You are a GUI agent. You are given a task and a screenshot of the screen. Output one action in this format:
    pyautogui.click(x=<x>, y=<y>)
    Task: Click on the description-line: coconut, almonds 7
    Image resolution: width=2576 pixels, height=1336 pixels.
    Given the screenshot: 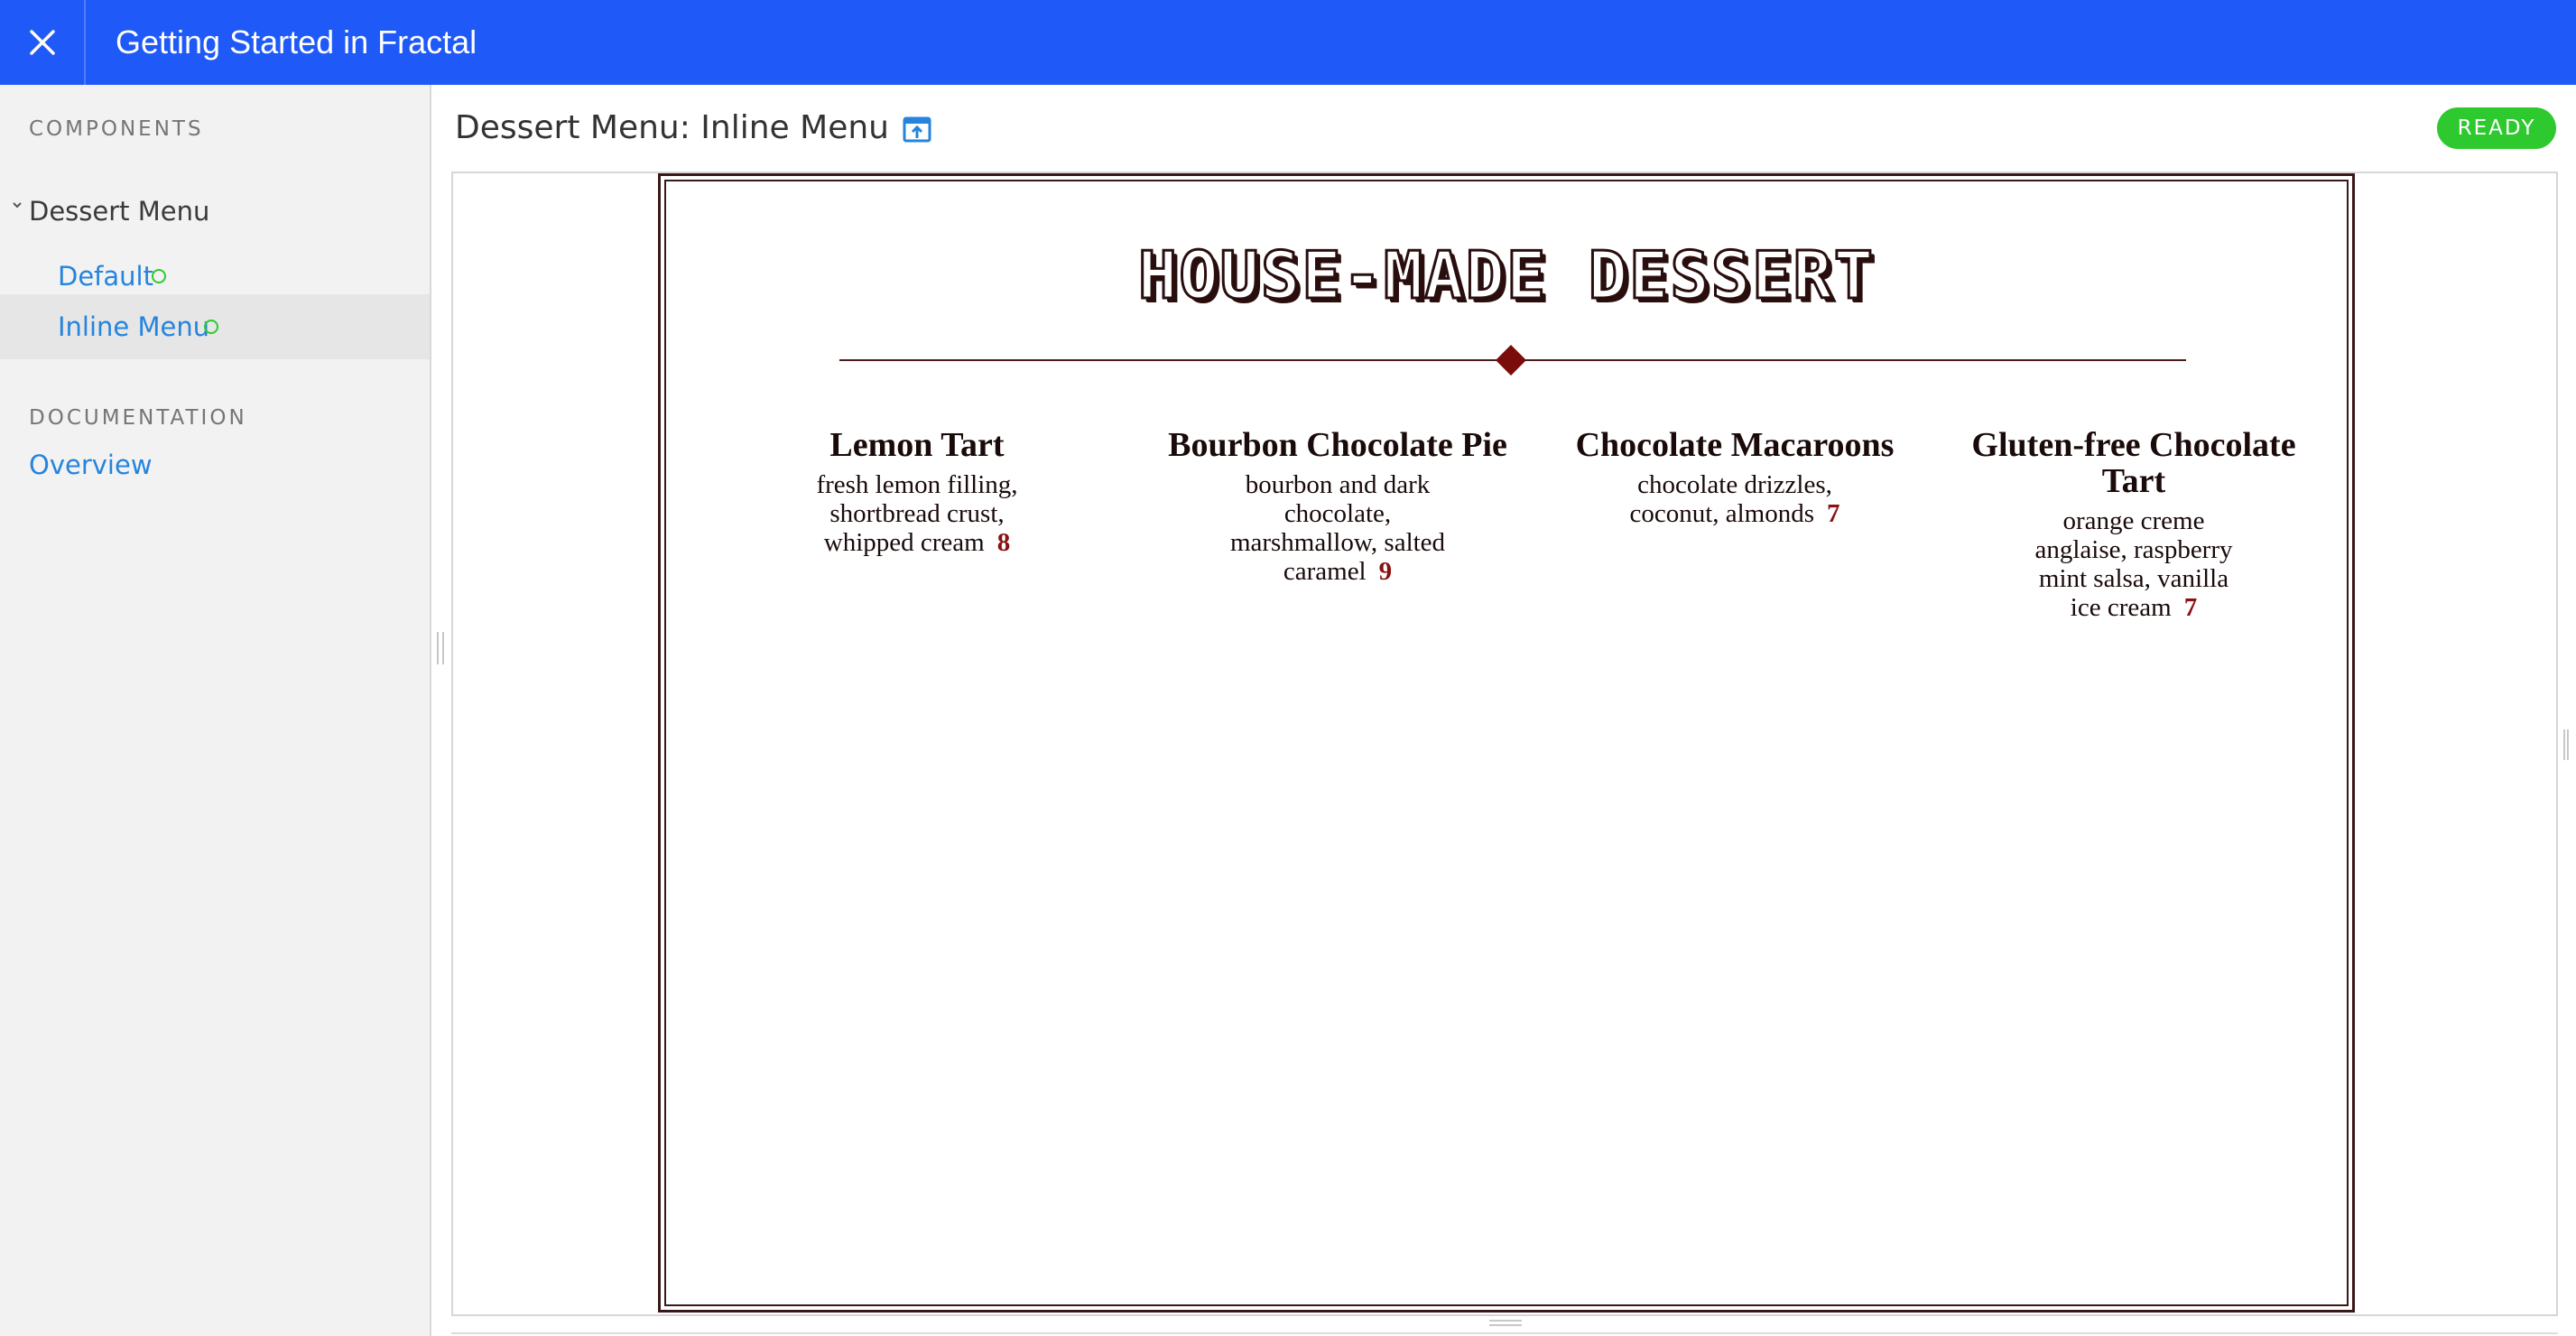 What is the action you would take?
    pyautogui.click(x=1735, y=513)
    